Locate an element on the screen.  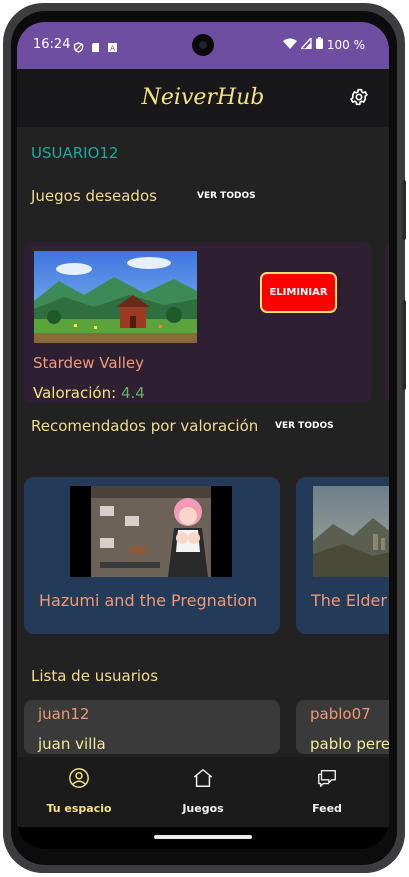
user-full-name: juan villa is located at coordinates (72, 744).